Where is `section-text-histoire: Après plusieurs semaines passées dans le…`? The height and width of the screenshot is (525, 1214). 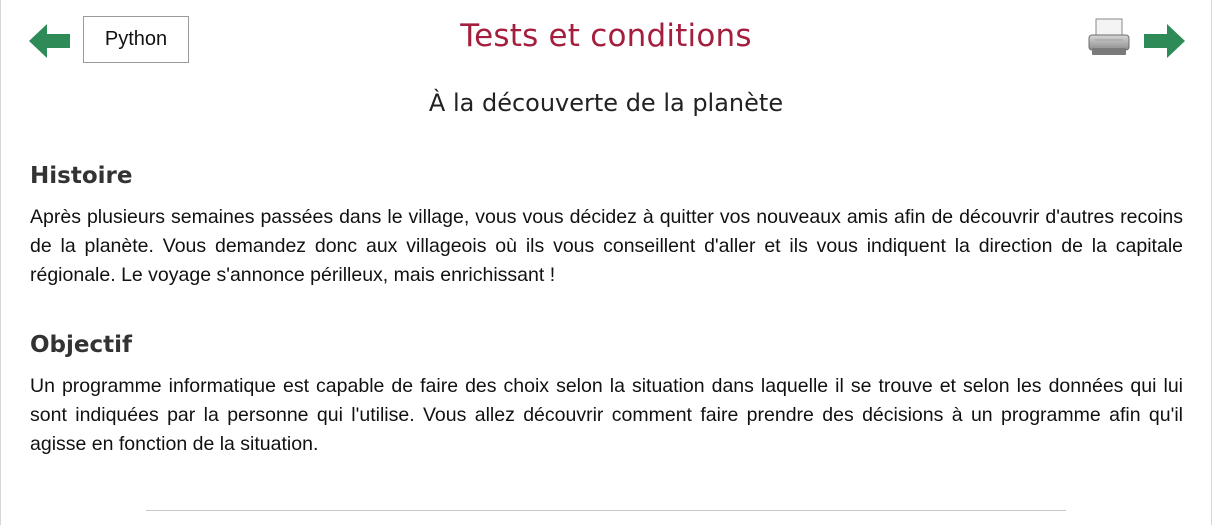
section-text-histoire: Après plusieurs semaines passées dans le… is located at coordinates (606, 246).